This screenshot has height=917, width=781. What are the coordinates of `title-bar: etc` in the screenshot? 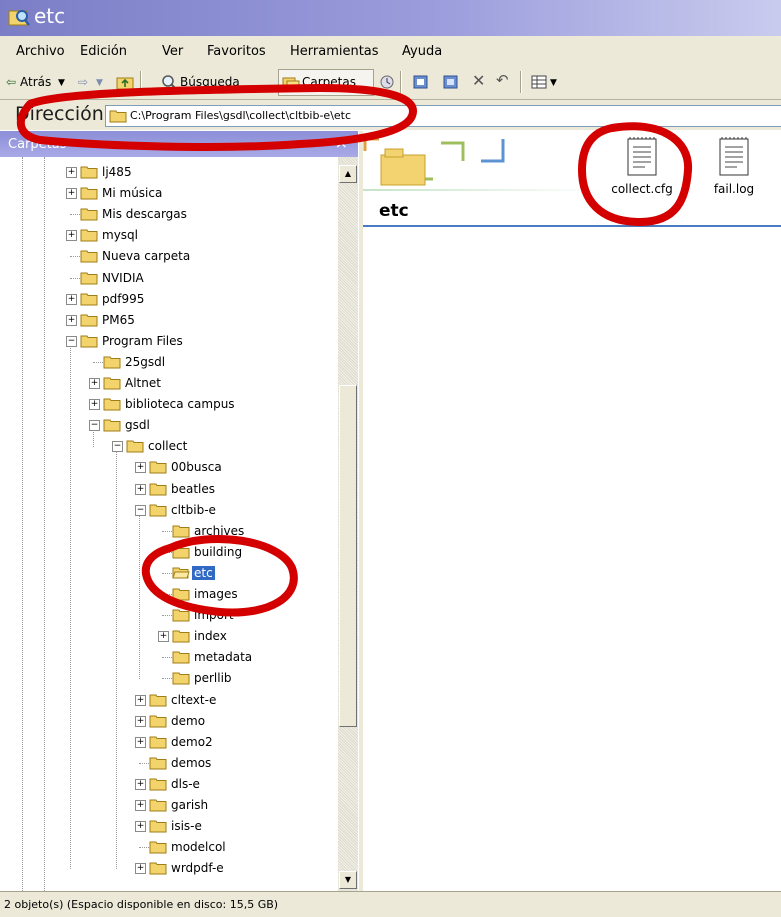 It's located at (390, 18).